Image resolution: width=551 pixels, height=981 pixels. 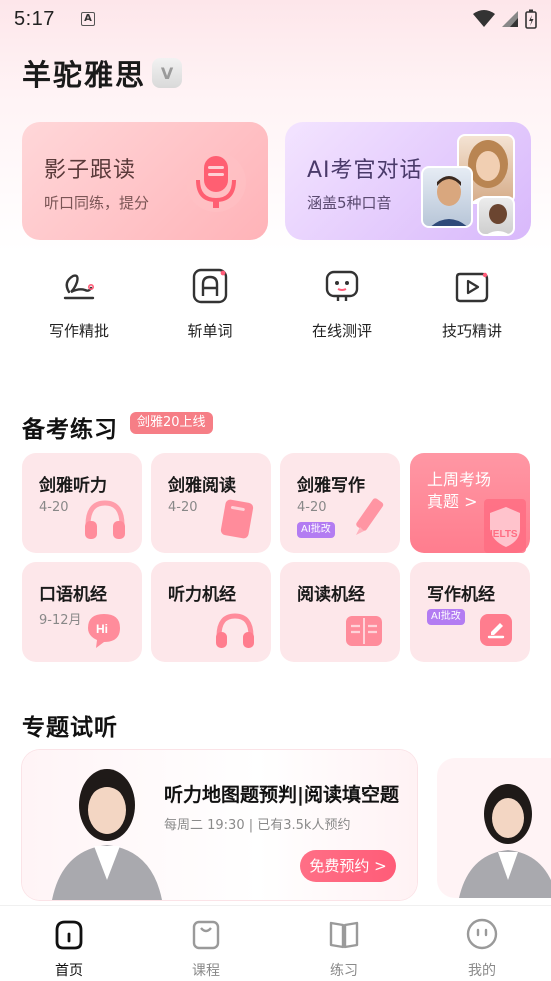 I want to click on pen-signature-icon, so click(x=79, y=287).